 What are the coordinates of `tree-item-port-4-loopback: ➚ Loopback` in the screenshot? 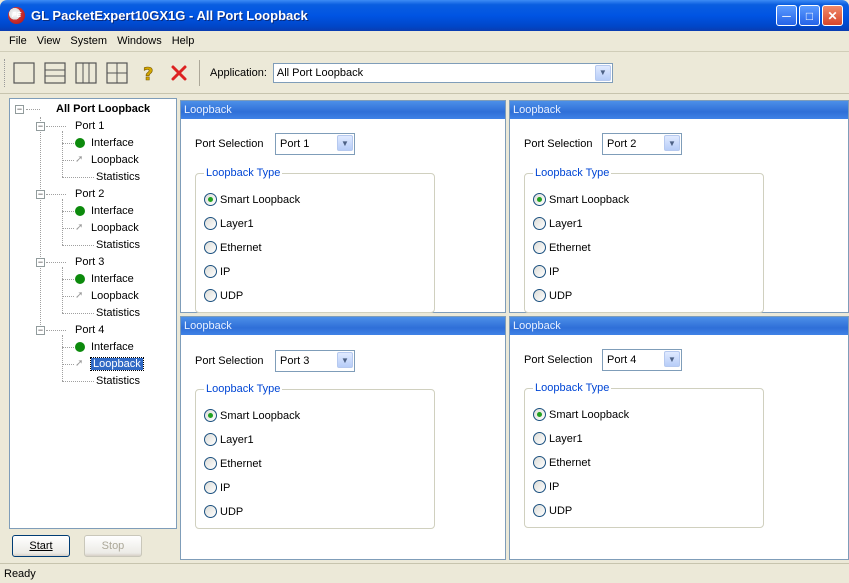 It's located at (109, 364).